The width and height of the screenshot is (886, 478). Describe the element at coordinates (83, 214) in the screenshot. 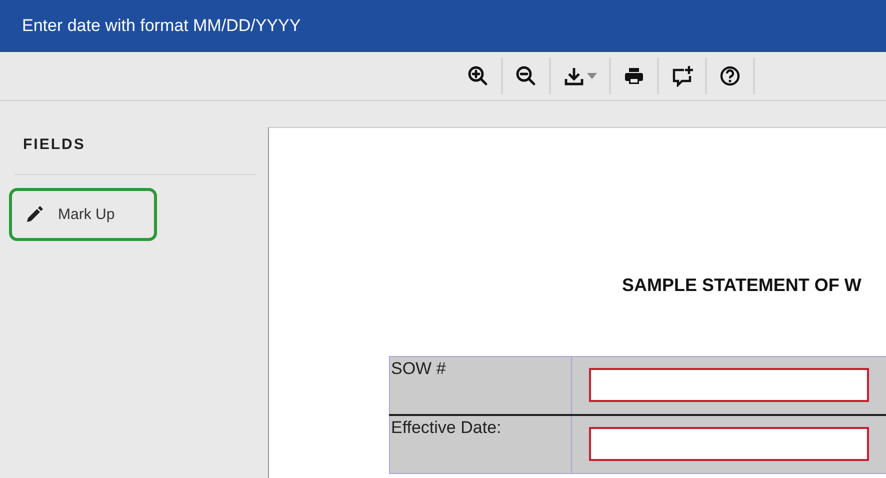

I see `mark-up-item: Mark Up` at that location.